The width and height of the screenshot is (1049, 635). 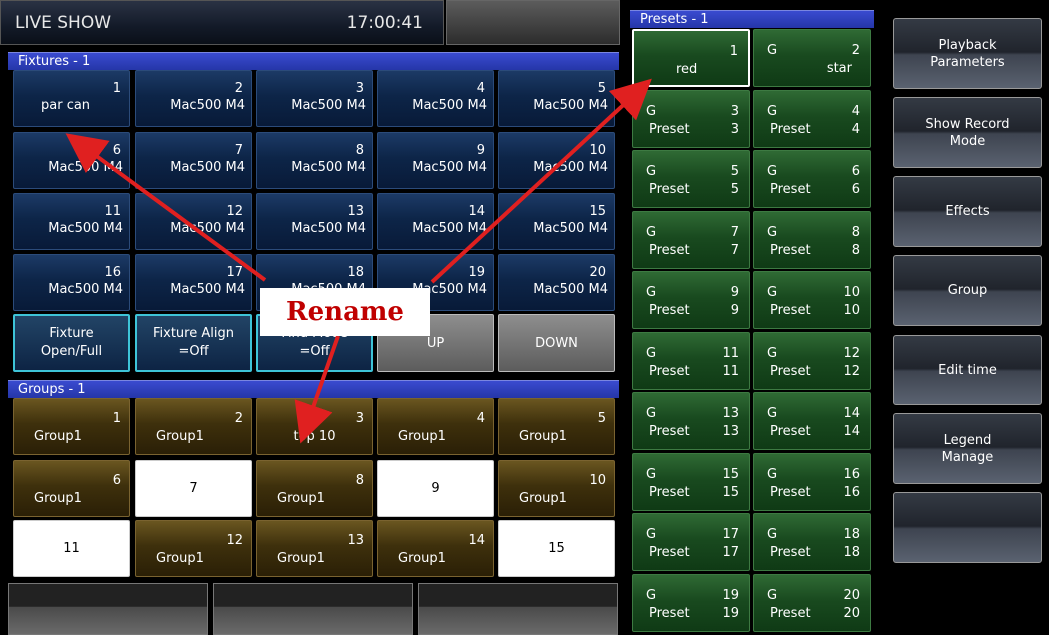 What do you see at coordinates (734, 171) in the screenshot?
I see `preset-number: 5` at bounding box center [734, 171].